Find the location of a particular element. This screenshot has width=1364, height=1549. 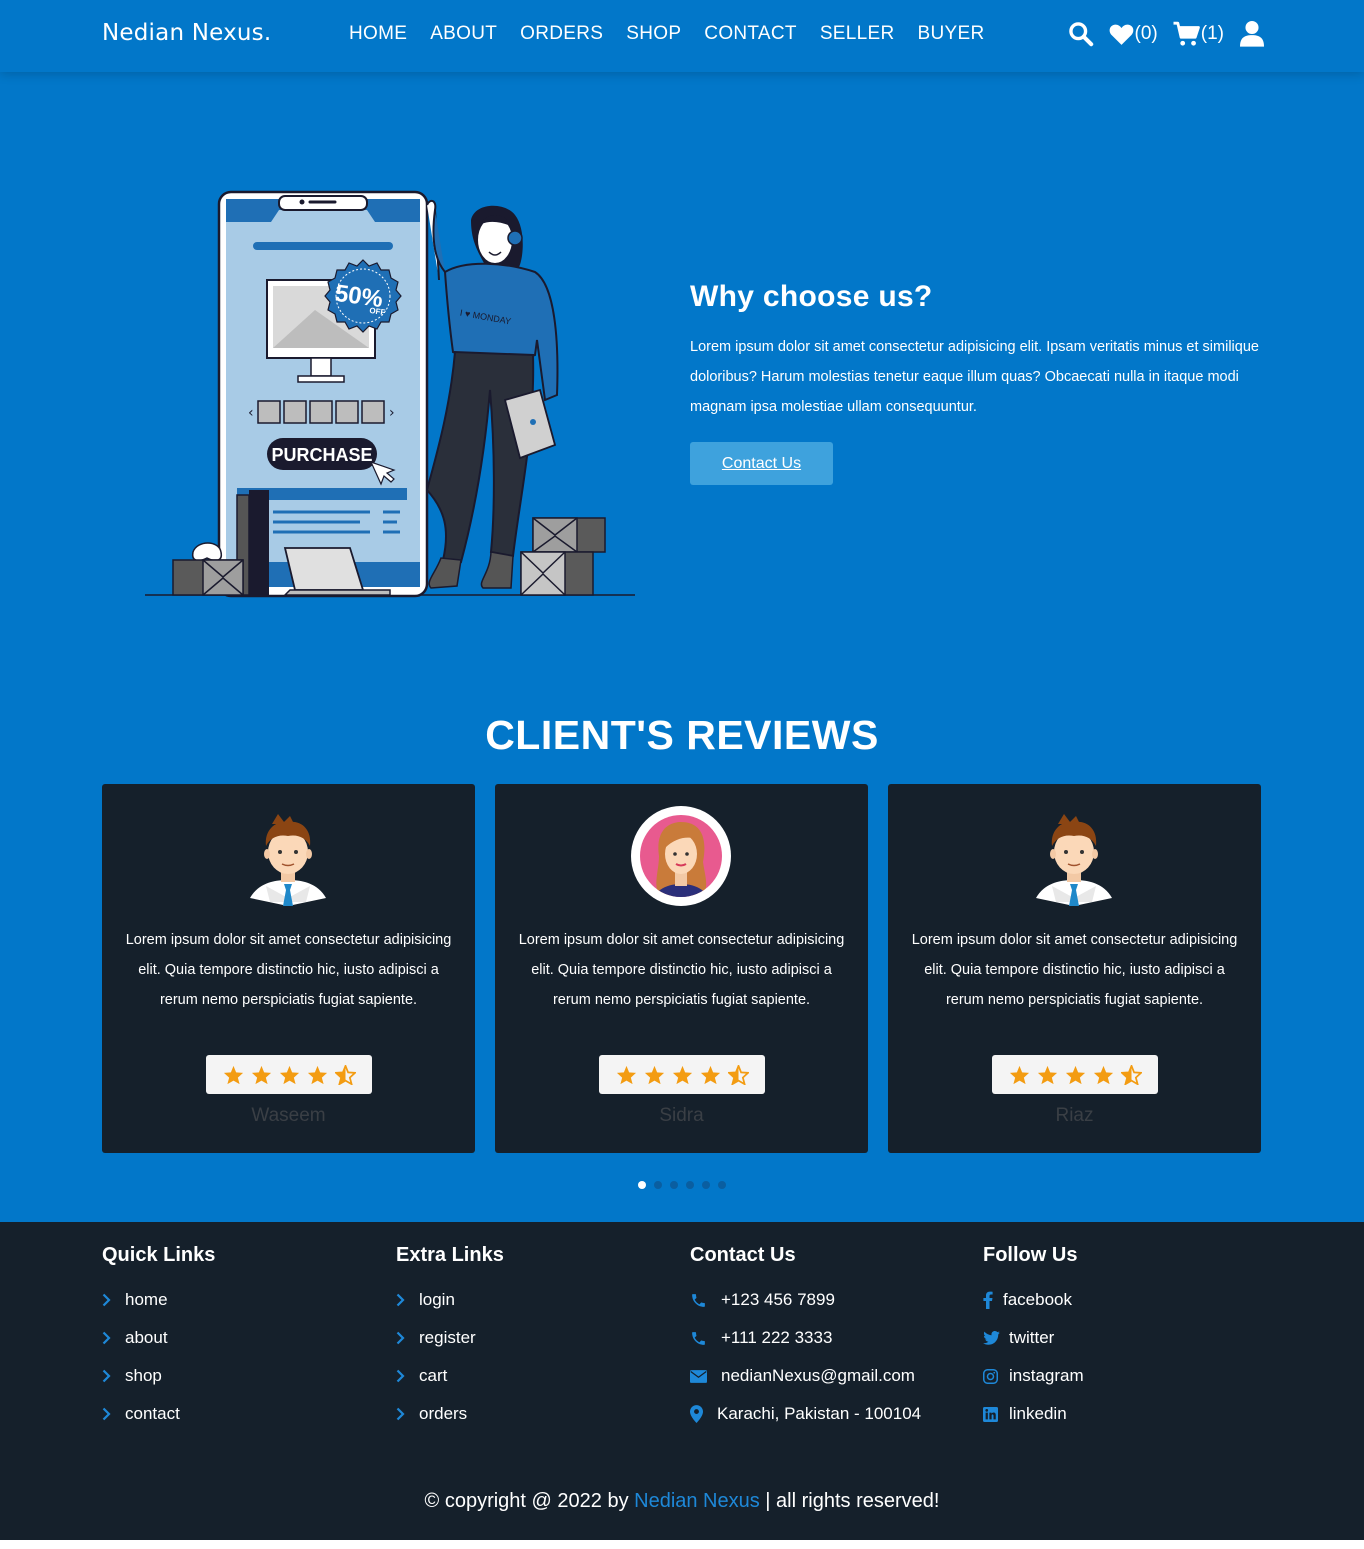

footer-link-orders: orders is located at coordinates (450, 1414).